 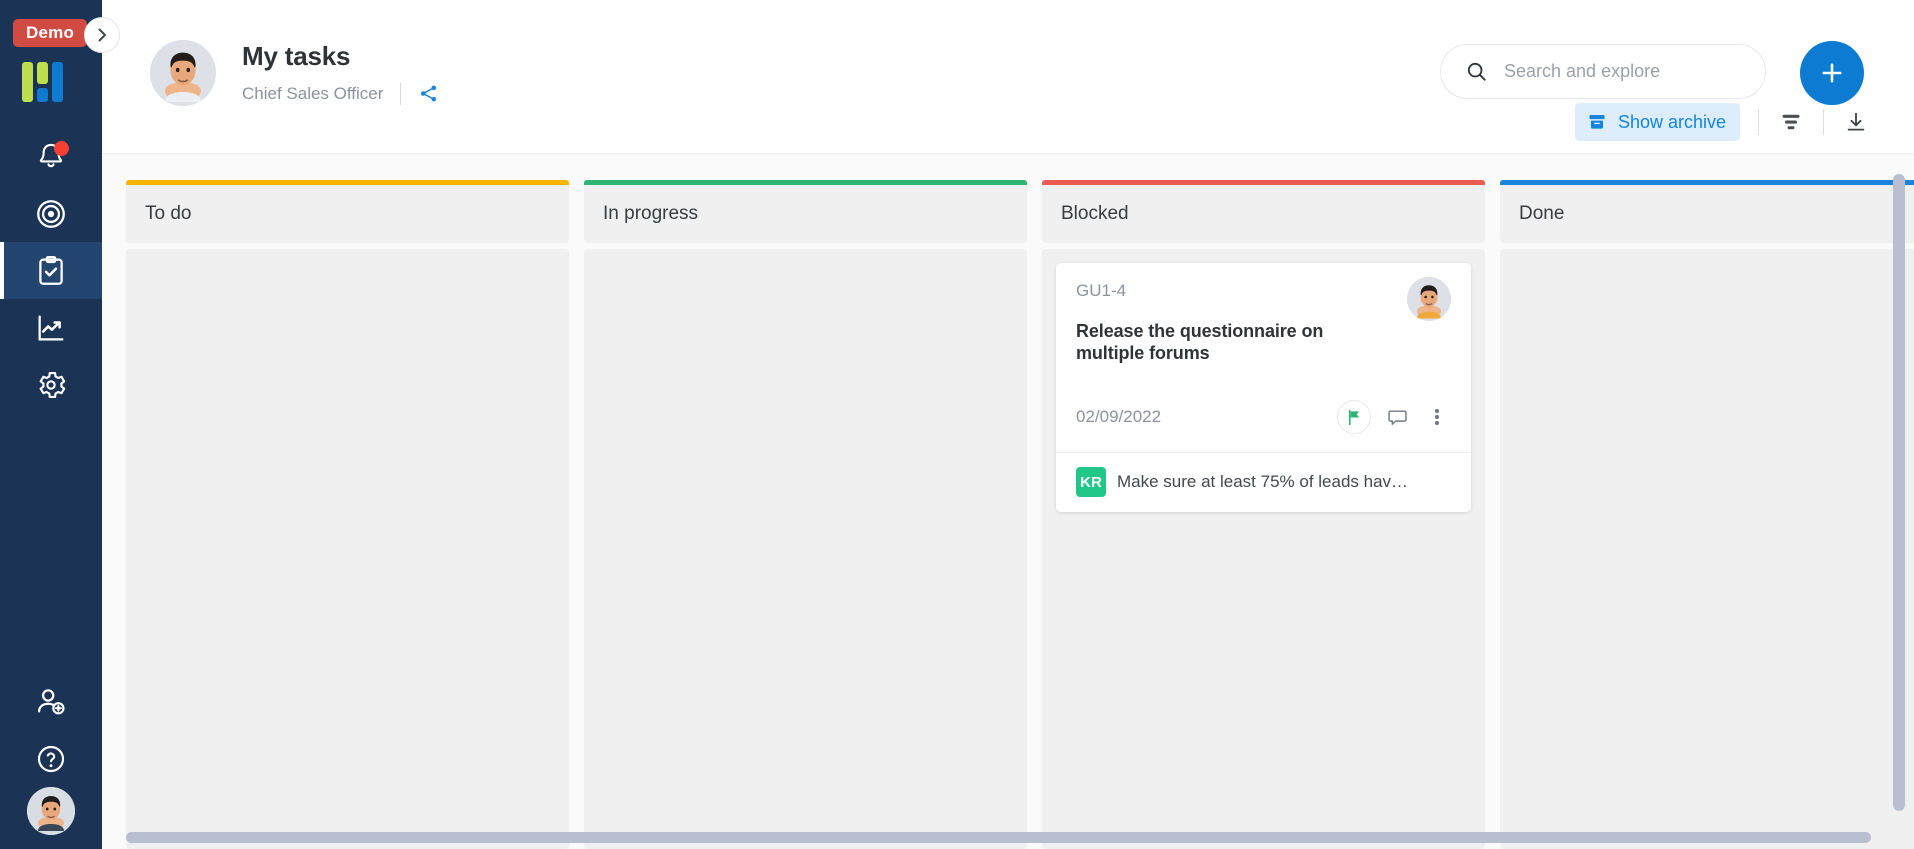 I want to click on sidebar-item-invite-user, so click(x=51, y=701).